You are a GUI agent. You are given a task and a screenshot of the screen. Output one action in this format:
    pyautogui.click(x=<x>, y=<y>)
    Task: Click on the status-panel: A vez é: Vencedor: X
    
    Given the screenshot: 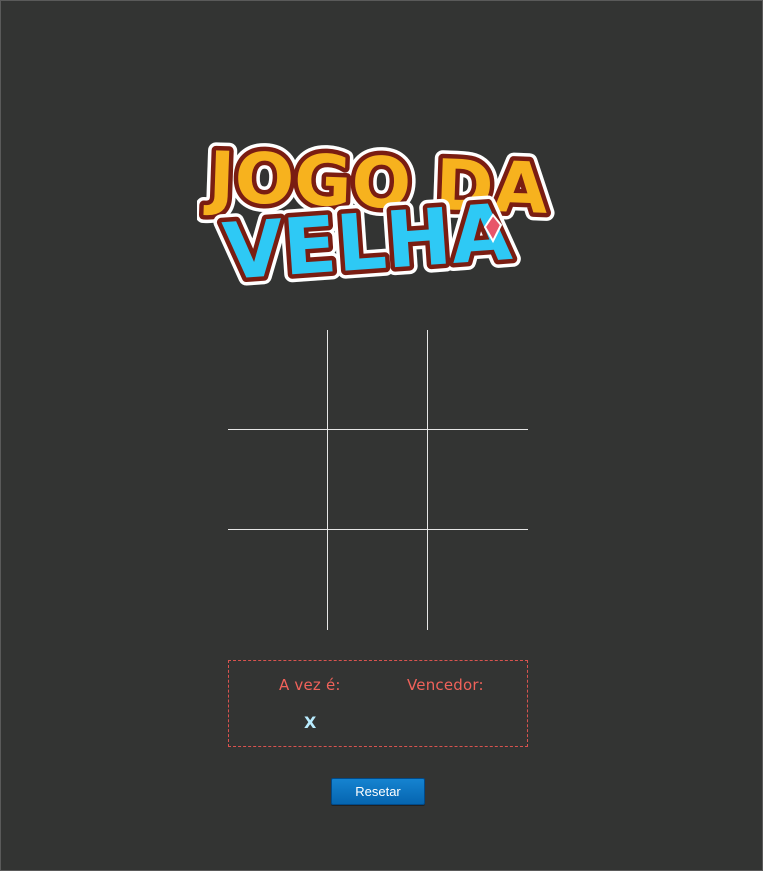 What is the action you would take?
    pyautogui.click(x=378, y=703)
    